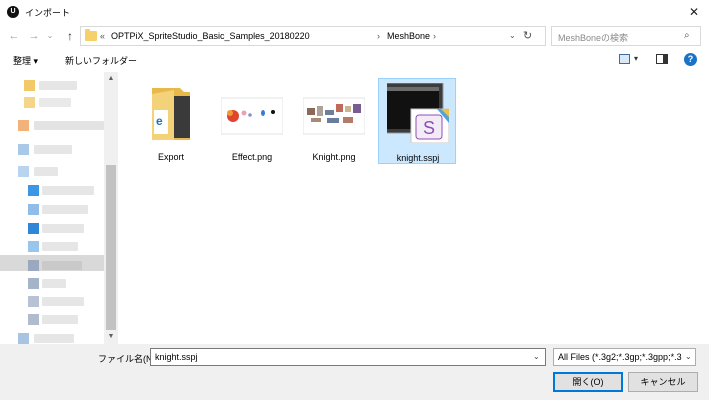 The image size is (709, 400). Describe the element at coordinates (171, 114) in the screenshot. I see `folder-icon: e` at that location.